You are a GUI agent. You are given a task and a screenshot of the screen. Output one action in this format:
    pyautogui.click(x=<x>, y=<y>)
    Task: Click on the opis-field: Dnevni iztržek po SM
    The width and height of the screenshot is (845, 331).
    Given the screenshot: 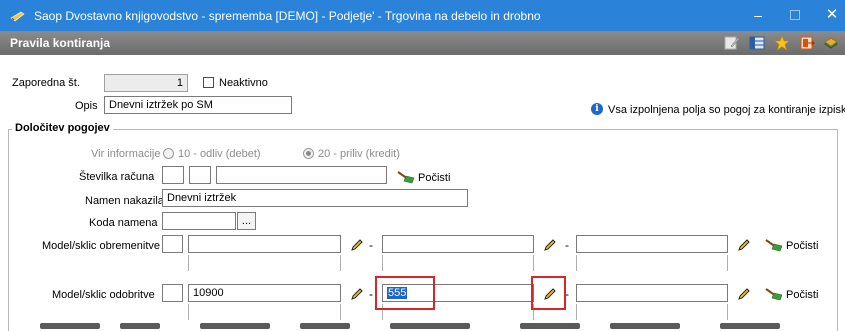 What is the action you would take?
    pyautogui.click(x=198, y=105)
    